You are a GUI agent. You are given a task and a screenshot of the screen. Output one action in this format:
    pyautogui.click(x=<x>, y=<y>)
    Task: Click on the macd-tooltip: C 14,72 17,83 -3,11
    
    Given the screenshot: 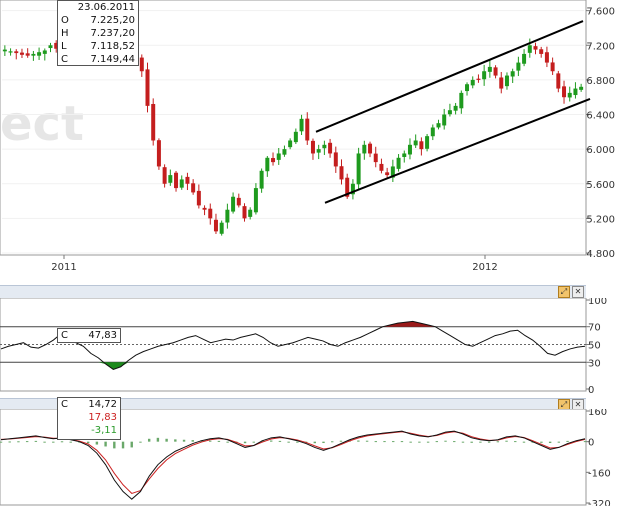 What is the action you would take?
    pyautogui.click(x=89, y=418)
    